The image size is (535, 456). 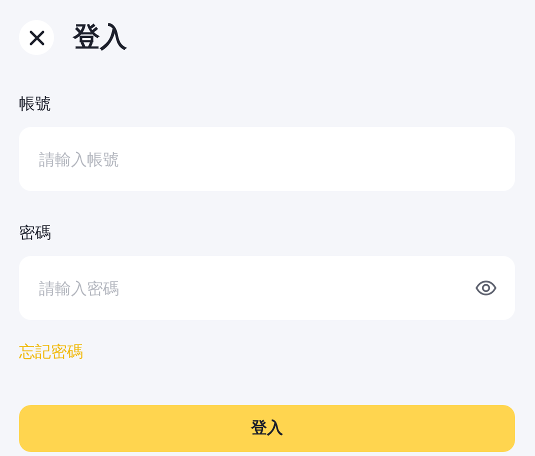 What do you see at coordinates (35, 104) in the screenshot?
I see `field-label: 帳號` at bounding box center [35, 104].